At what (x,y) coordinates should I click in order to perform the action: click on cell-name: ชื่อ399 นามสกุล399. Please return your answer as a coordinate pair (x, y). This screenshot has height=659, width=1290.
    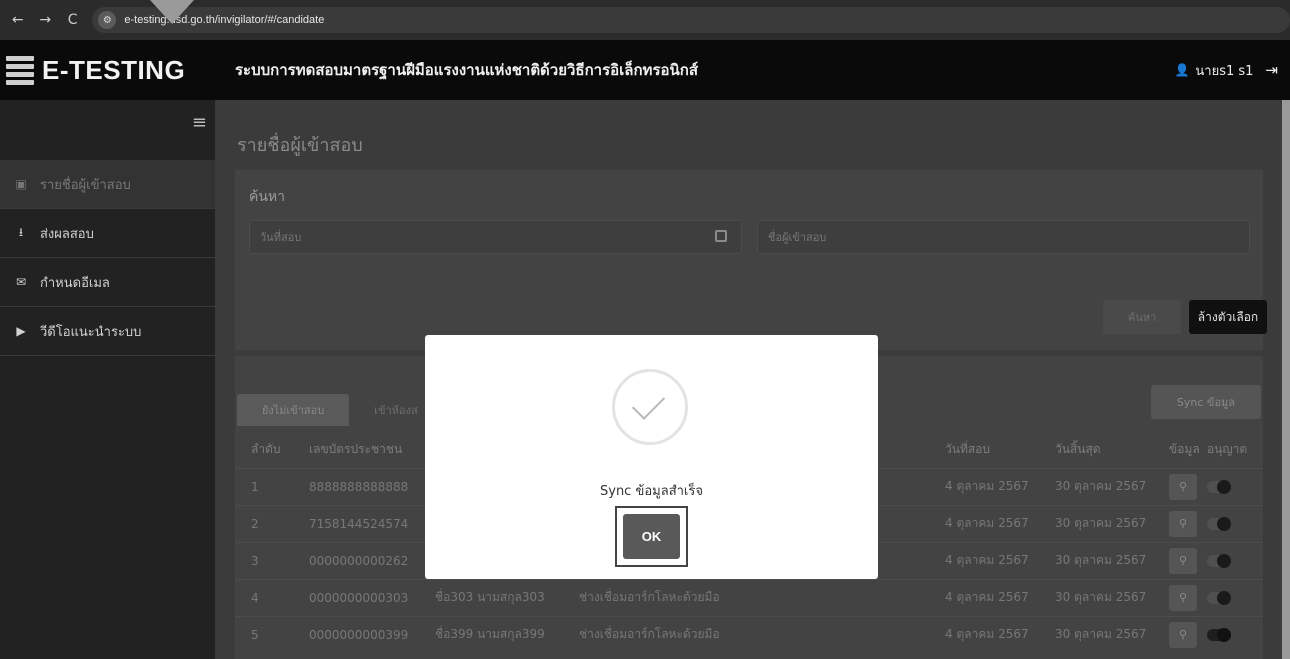
    Looking at the image, I should click on (491, 634).